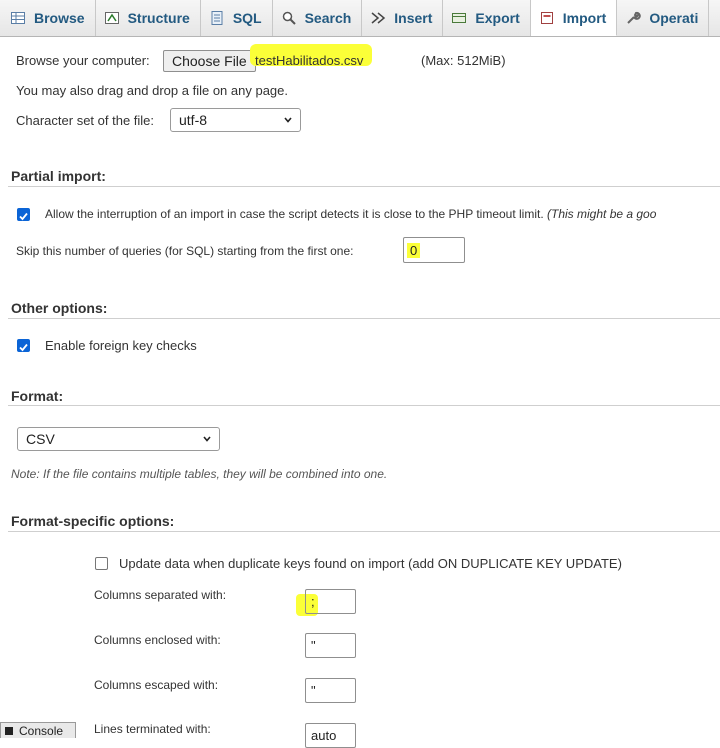  I want to click on console-button: Console, so click(38, 730).